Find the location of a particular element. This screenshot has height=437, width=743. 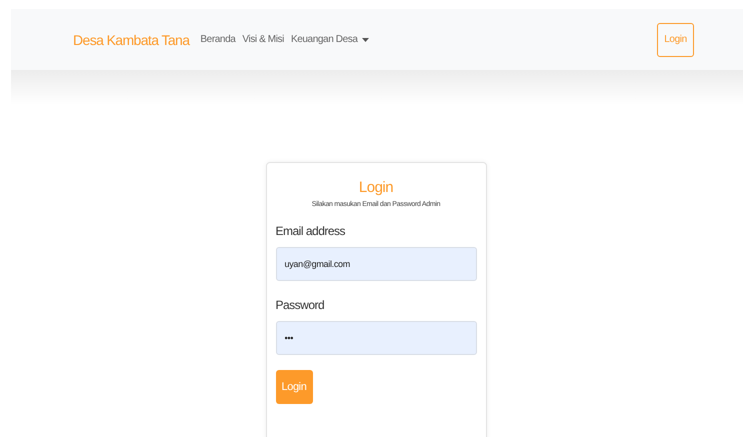

card-title: Login is located at coordinates (376, 187).